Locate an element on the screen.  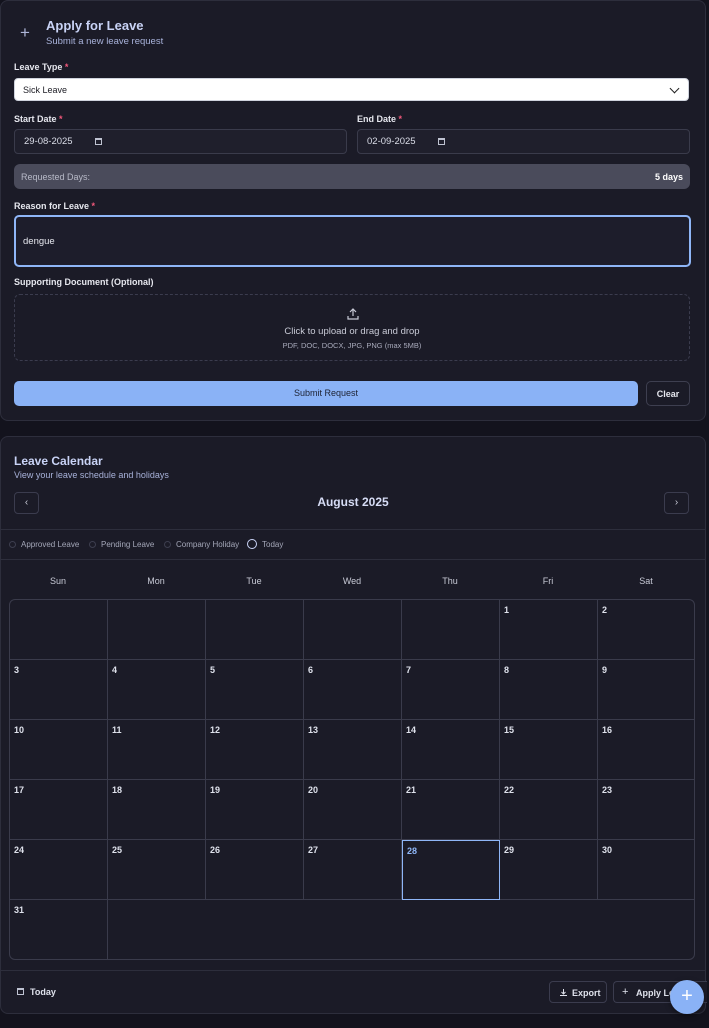
end-date-input: 02-09-2025 is located at coordinates (523, 141).